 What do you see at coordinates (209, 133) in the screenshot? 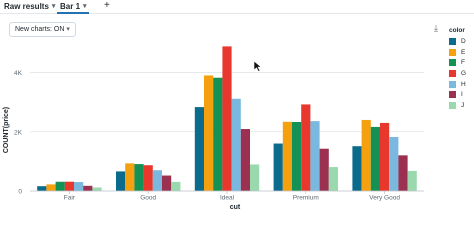
I see `bar-e-ideal` at bounding box center [209, 133].